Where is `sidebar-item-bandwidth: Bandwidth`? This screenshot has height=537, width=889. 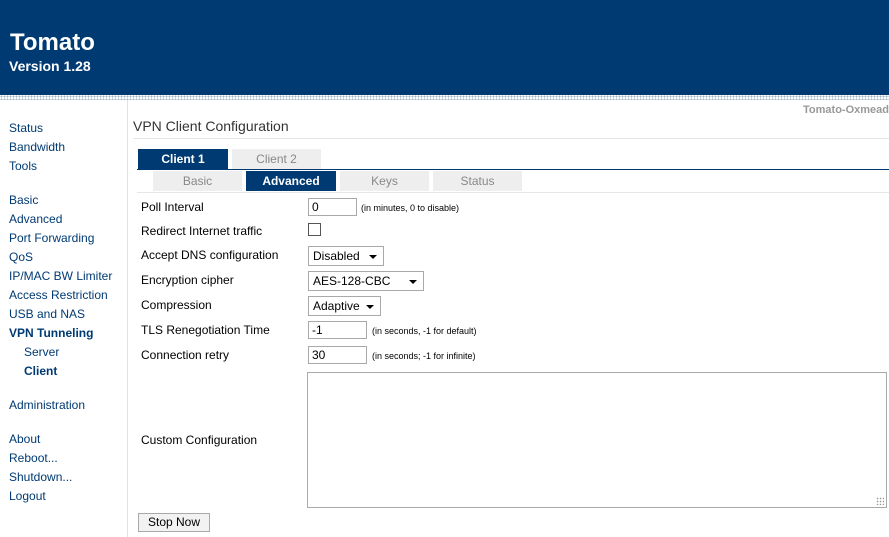
sidebar-item-bandwidth: Bandwidth is located at coordinates (37, 147).